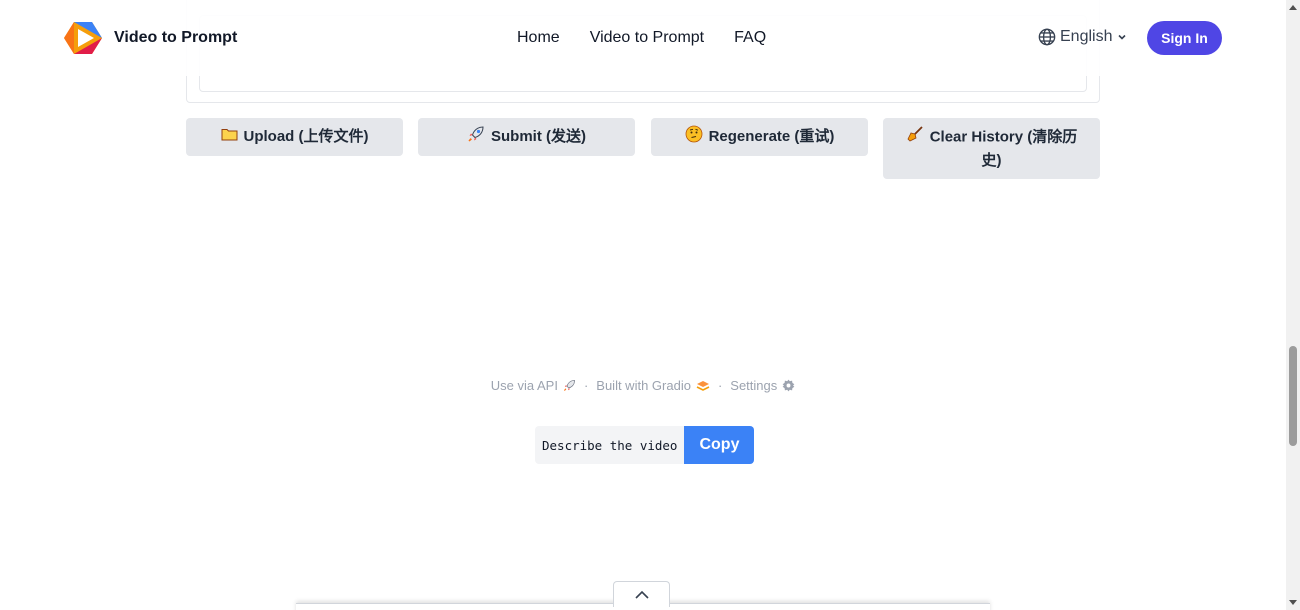  I want to click on clear-history-button: Clear History (清除历史), so click(991, 148).